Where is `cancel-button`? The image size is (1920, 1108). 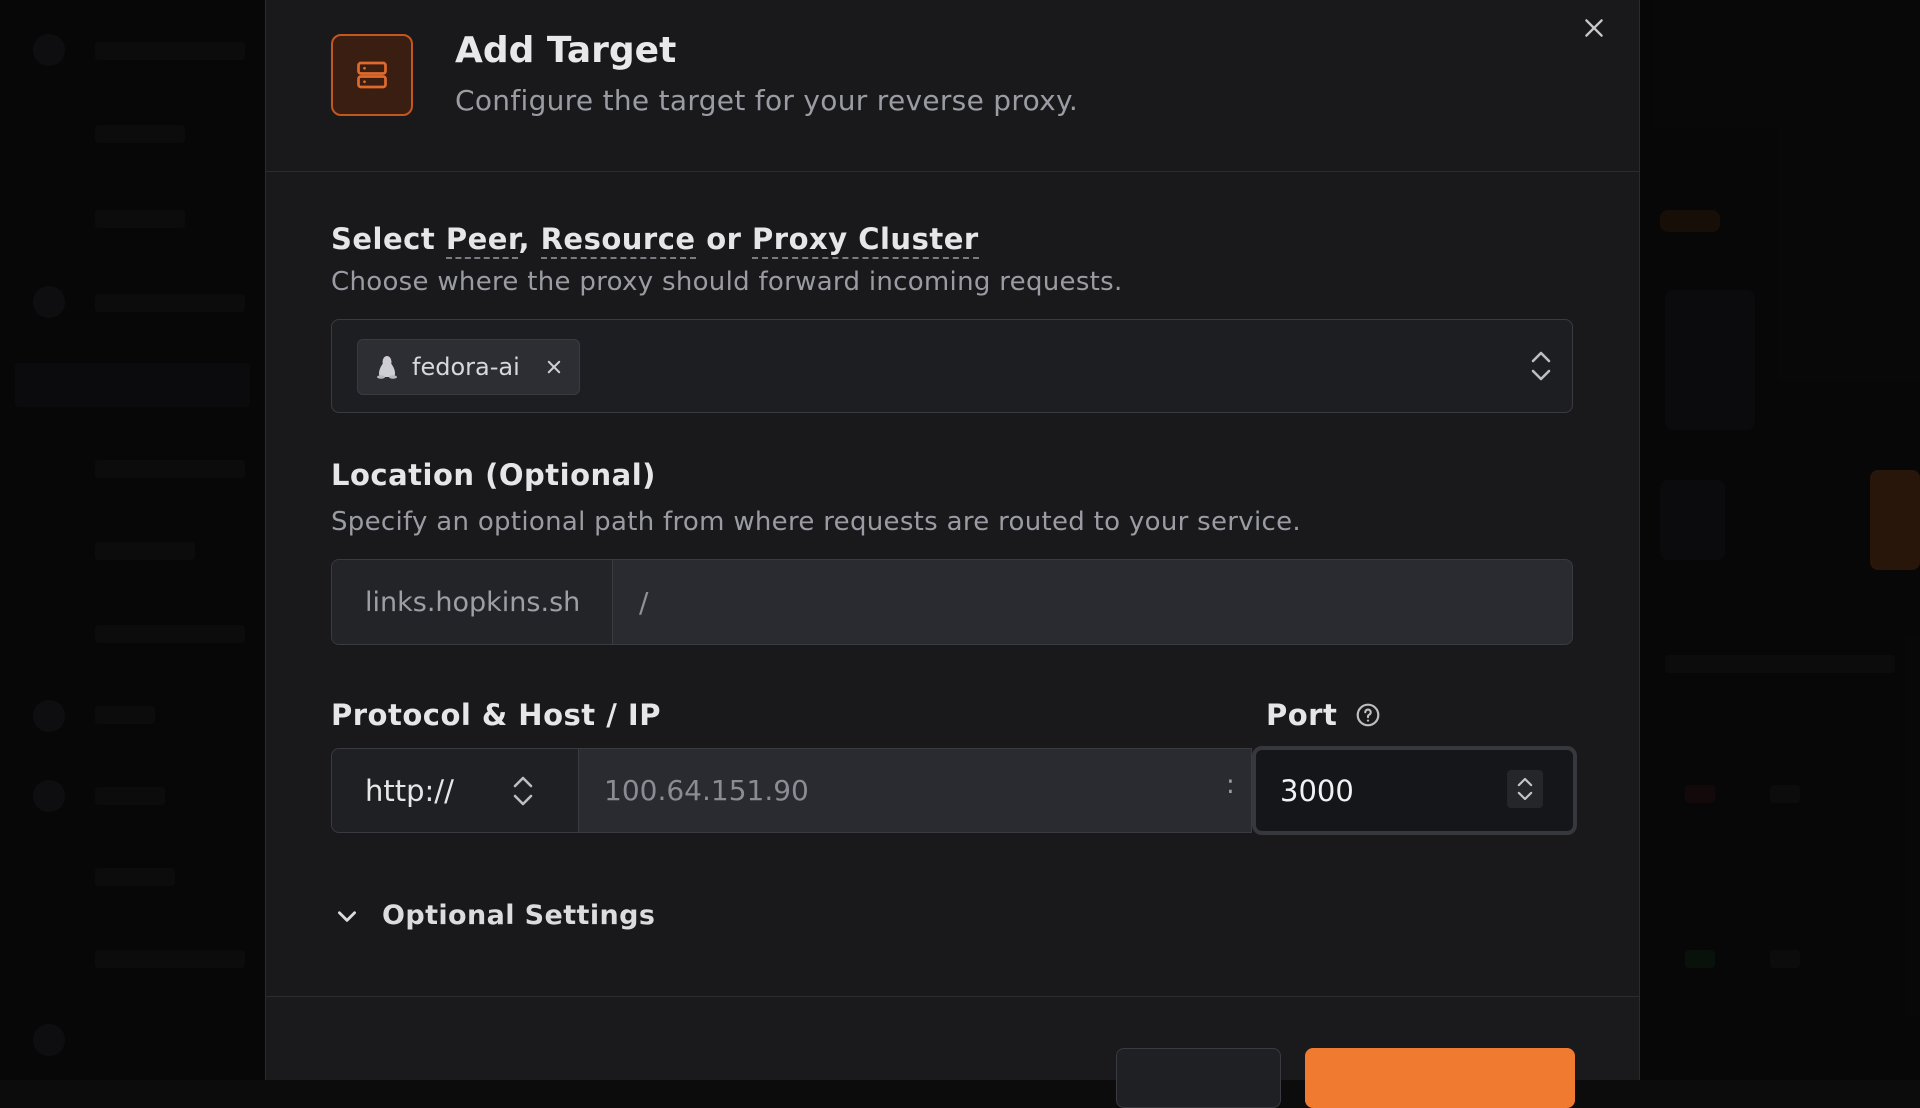 cancel-button is located at coordinates (1198, 1078).